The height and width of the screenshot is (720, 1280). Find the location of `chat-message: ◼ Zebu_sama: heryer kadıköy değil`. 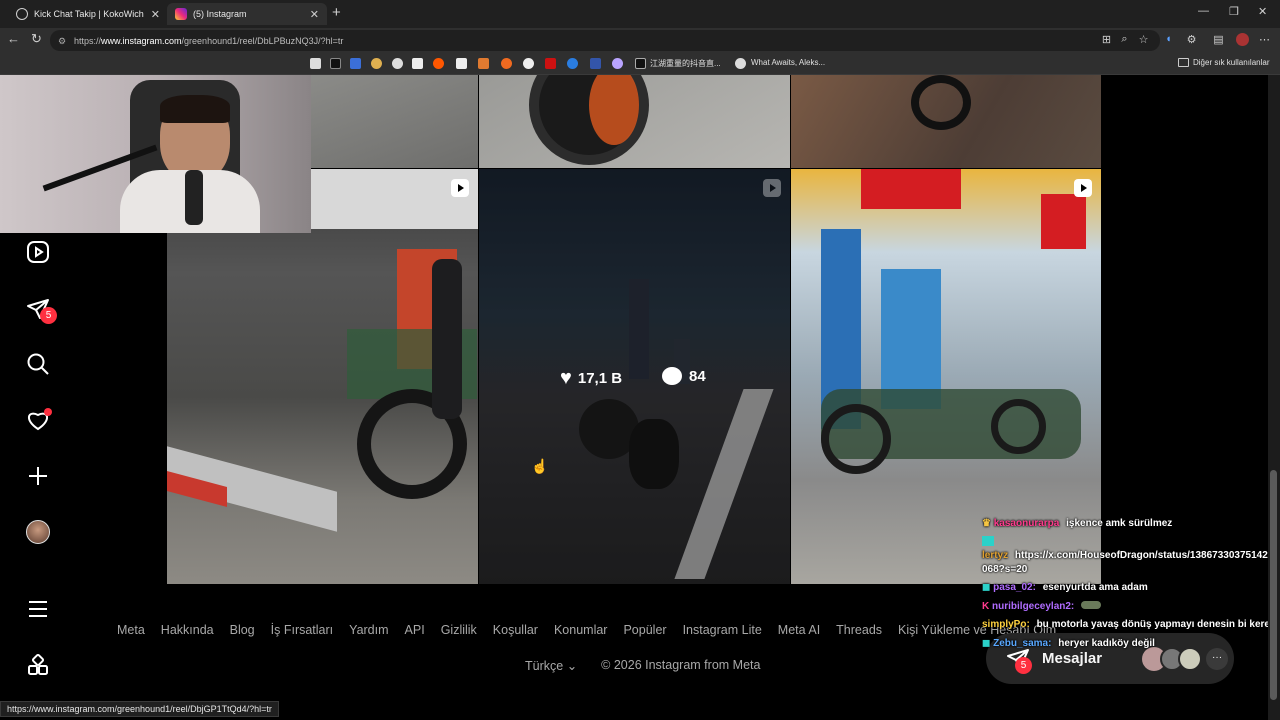

chat-message: ◼ Zebu_sama: heryer kadıköy değil is located at coordinates (1068, 643).